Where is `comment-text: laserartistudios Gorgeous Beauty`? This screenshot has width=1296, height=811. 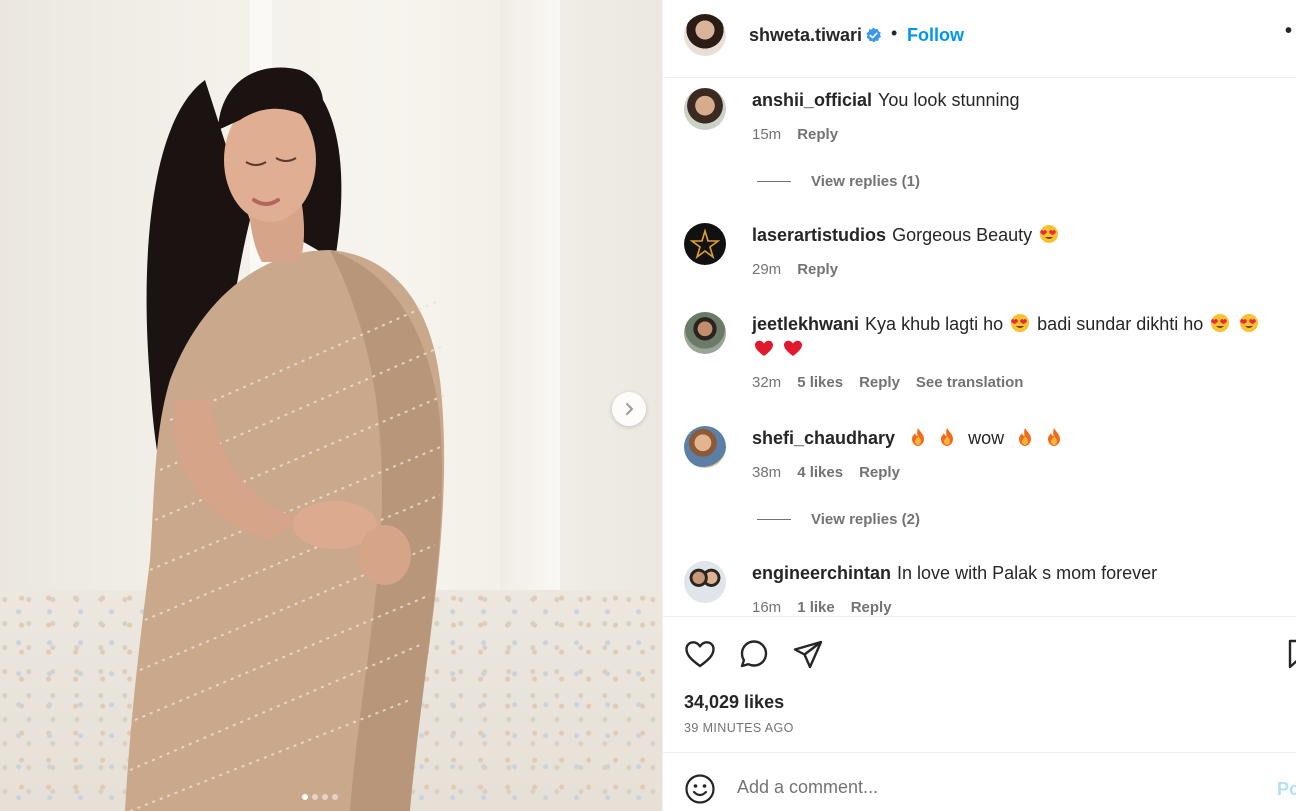
comment-text: laserartistudios Gorgeous Beauty is located at coordinates (1017, 235).